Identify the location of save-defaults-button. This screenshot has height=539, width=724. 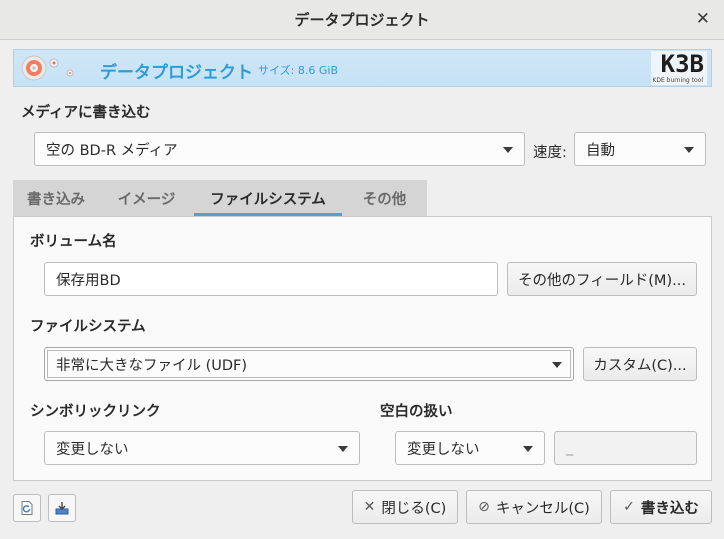
(62, 508).